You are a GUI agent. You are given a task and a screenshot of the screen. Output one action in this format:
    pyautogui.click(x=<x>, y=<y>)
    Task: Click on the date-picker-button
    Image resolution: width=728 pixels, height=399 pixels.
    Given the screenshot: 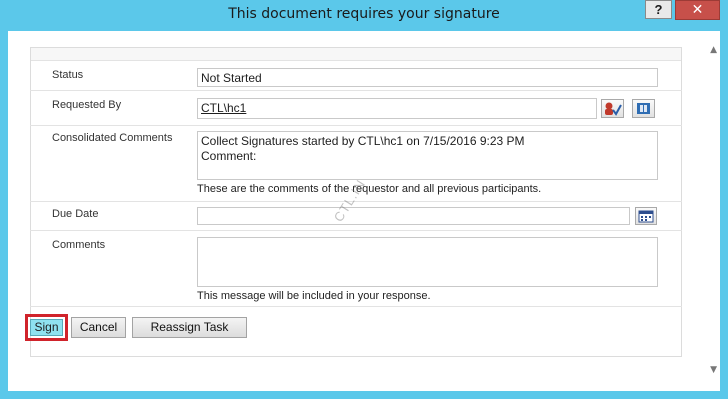 What is the action you would take?
    pyautogui.click(x=646, y=216)
    